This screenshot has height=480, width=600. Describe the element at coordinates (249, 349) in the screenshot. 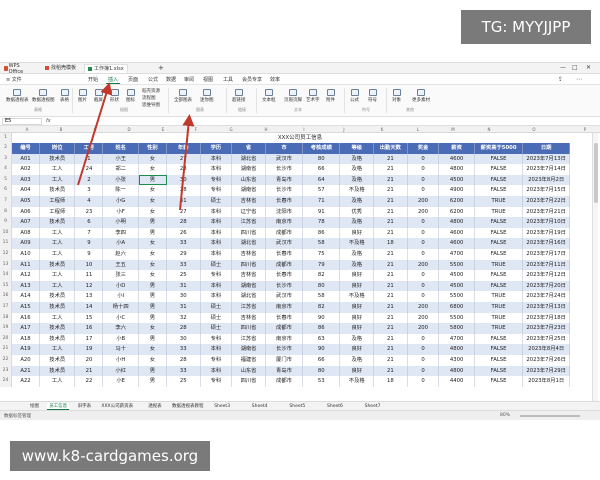

I see `table-cell: 湖南省` at that location.